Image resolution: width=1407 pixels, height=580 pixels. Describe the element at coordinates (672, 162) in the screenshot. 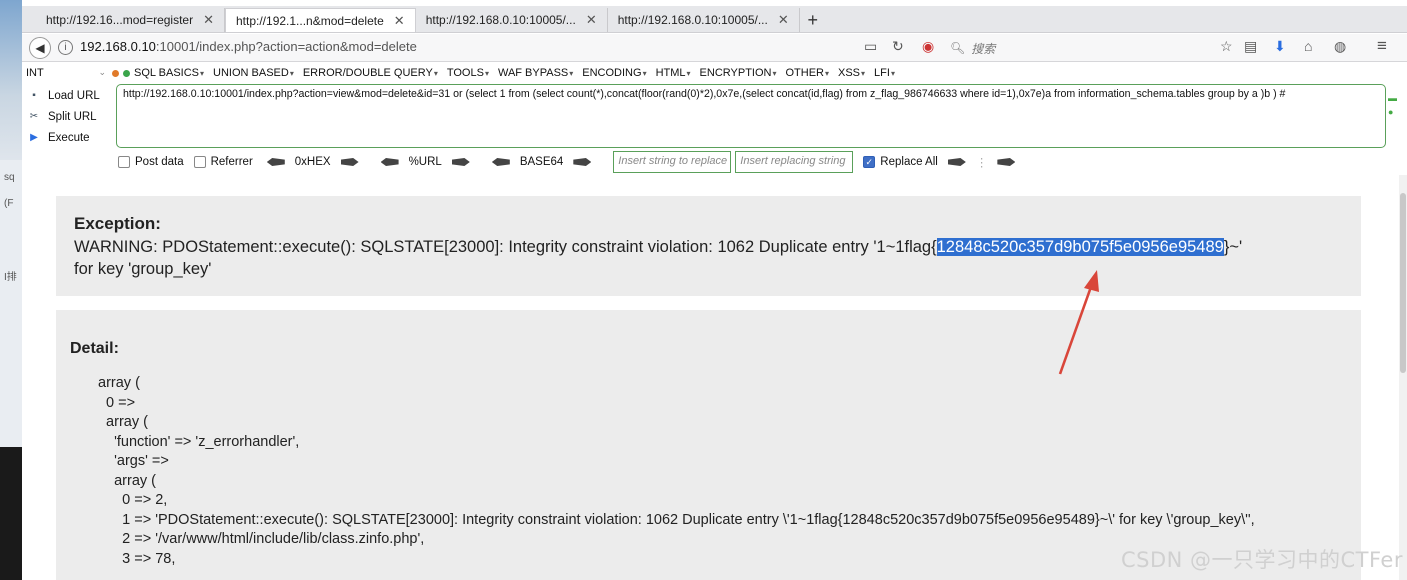

I see `replace-string-input: Insert string to replace` at that location.